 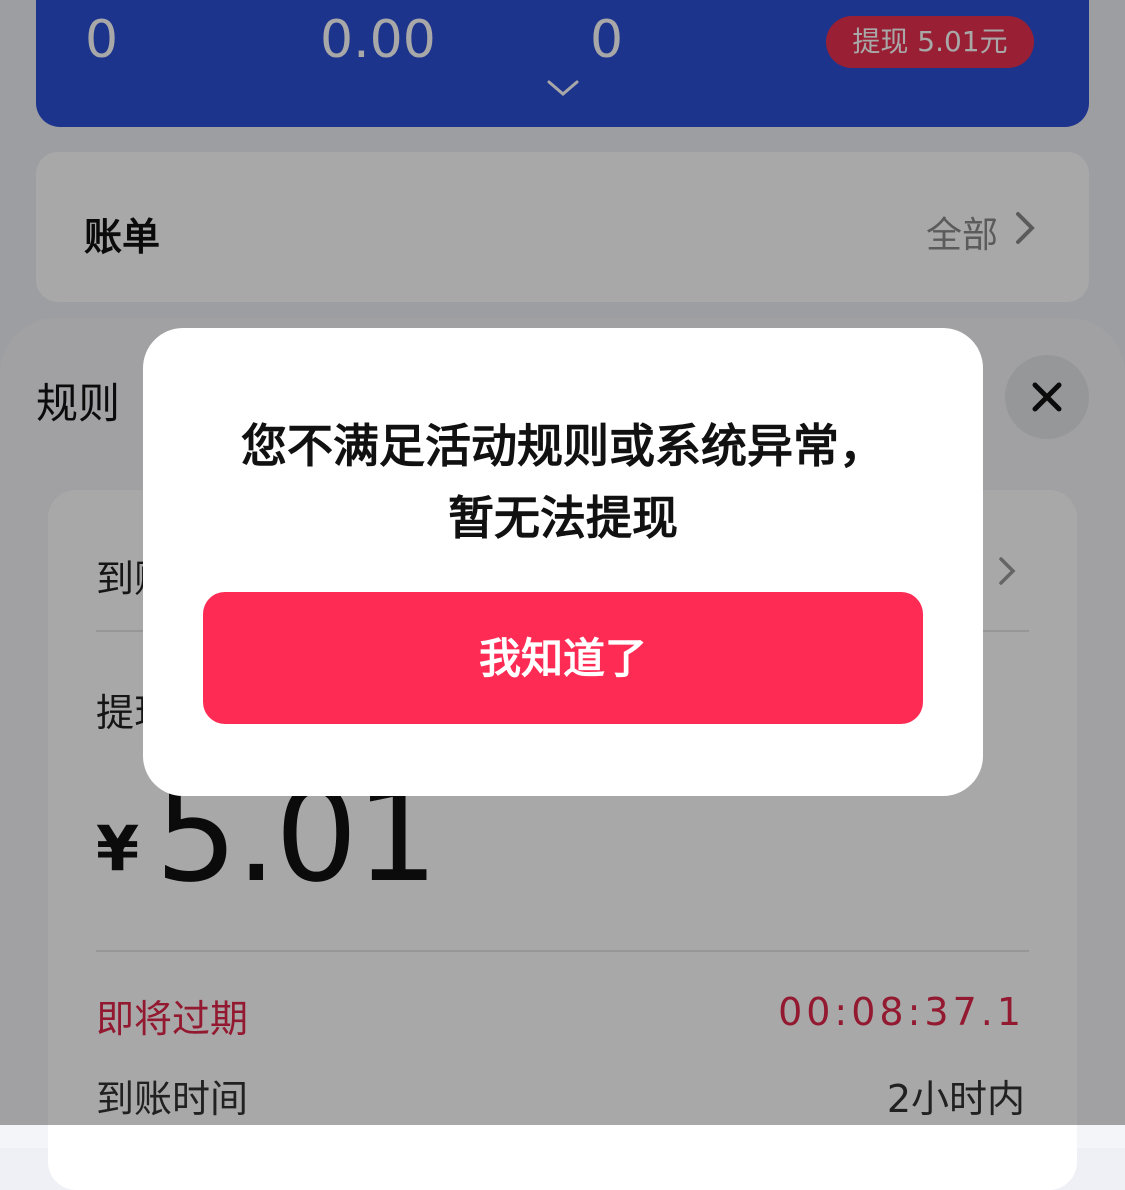 What do you see at coordinates (563, 482) in the screenshot?
I see `dialog-message: 您不满足活动规则或系统异常， 暂无法提现` at bounding box center [563, 482].